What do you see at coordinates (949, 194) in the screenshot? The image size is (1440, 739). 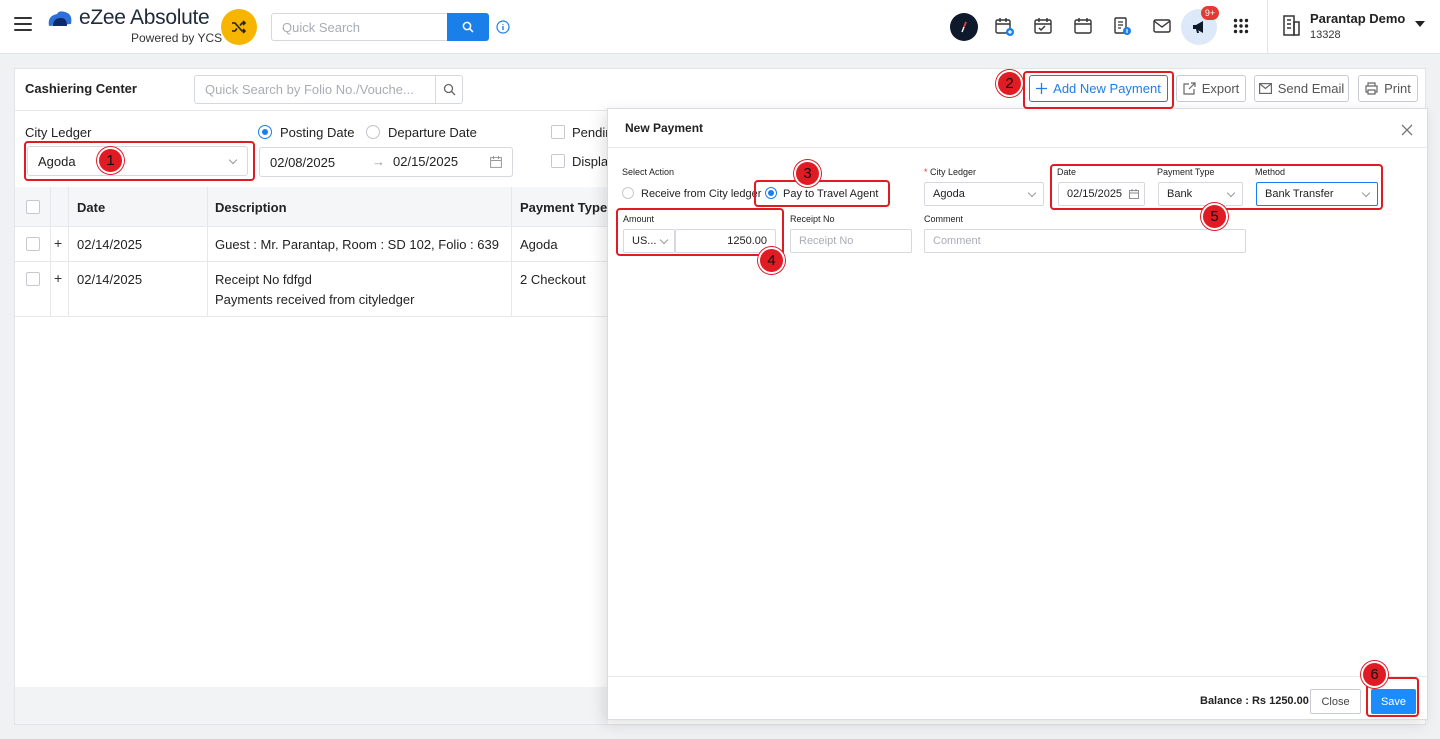 I see `modal-city-ledger-value: Agoda` at bounding box center [949, 194].